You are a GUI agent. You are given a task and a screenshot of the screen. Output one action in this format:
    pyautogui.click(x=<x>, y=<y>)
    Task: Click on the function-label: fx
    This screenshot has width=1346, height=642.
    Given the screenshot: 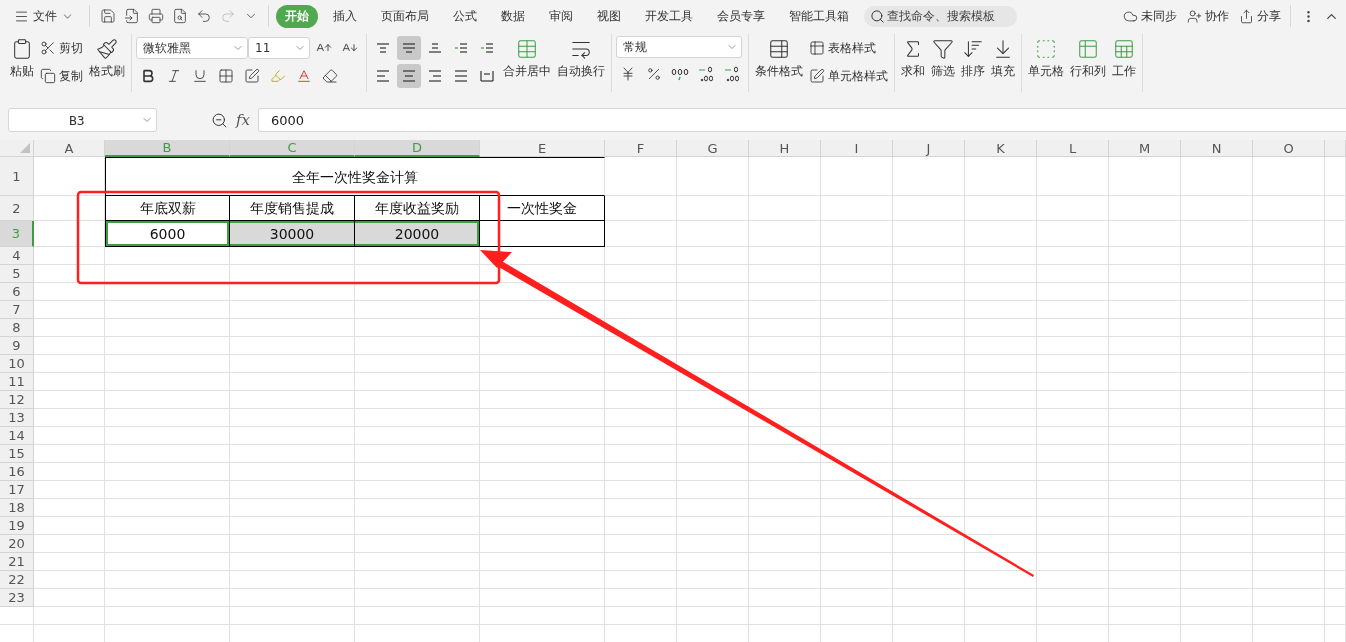 What is the action you would take?
    pyautogui.click(x=243, y=120)
    